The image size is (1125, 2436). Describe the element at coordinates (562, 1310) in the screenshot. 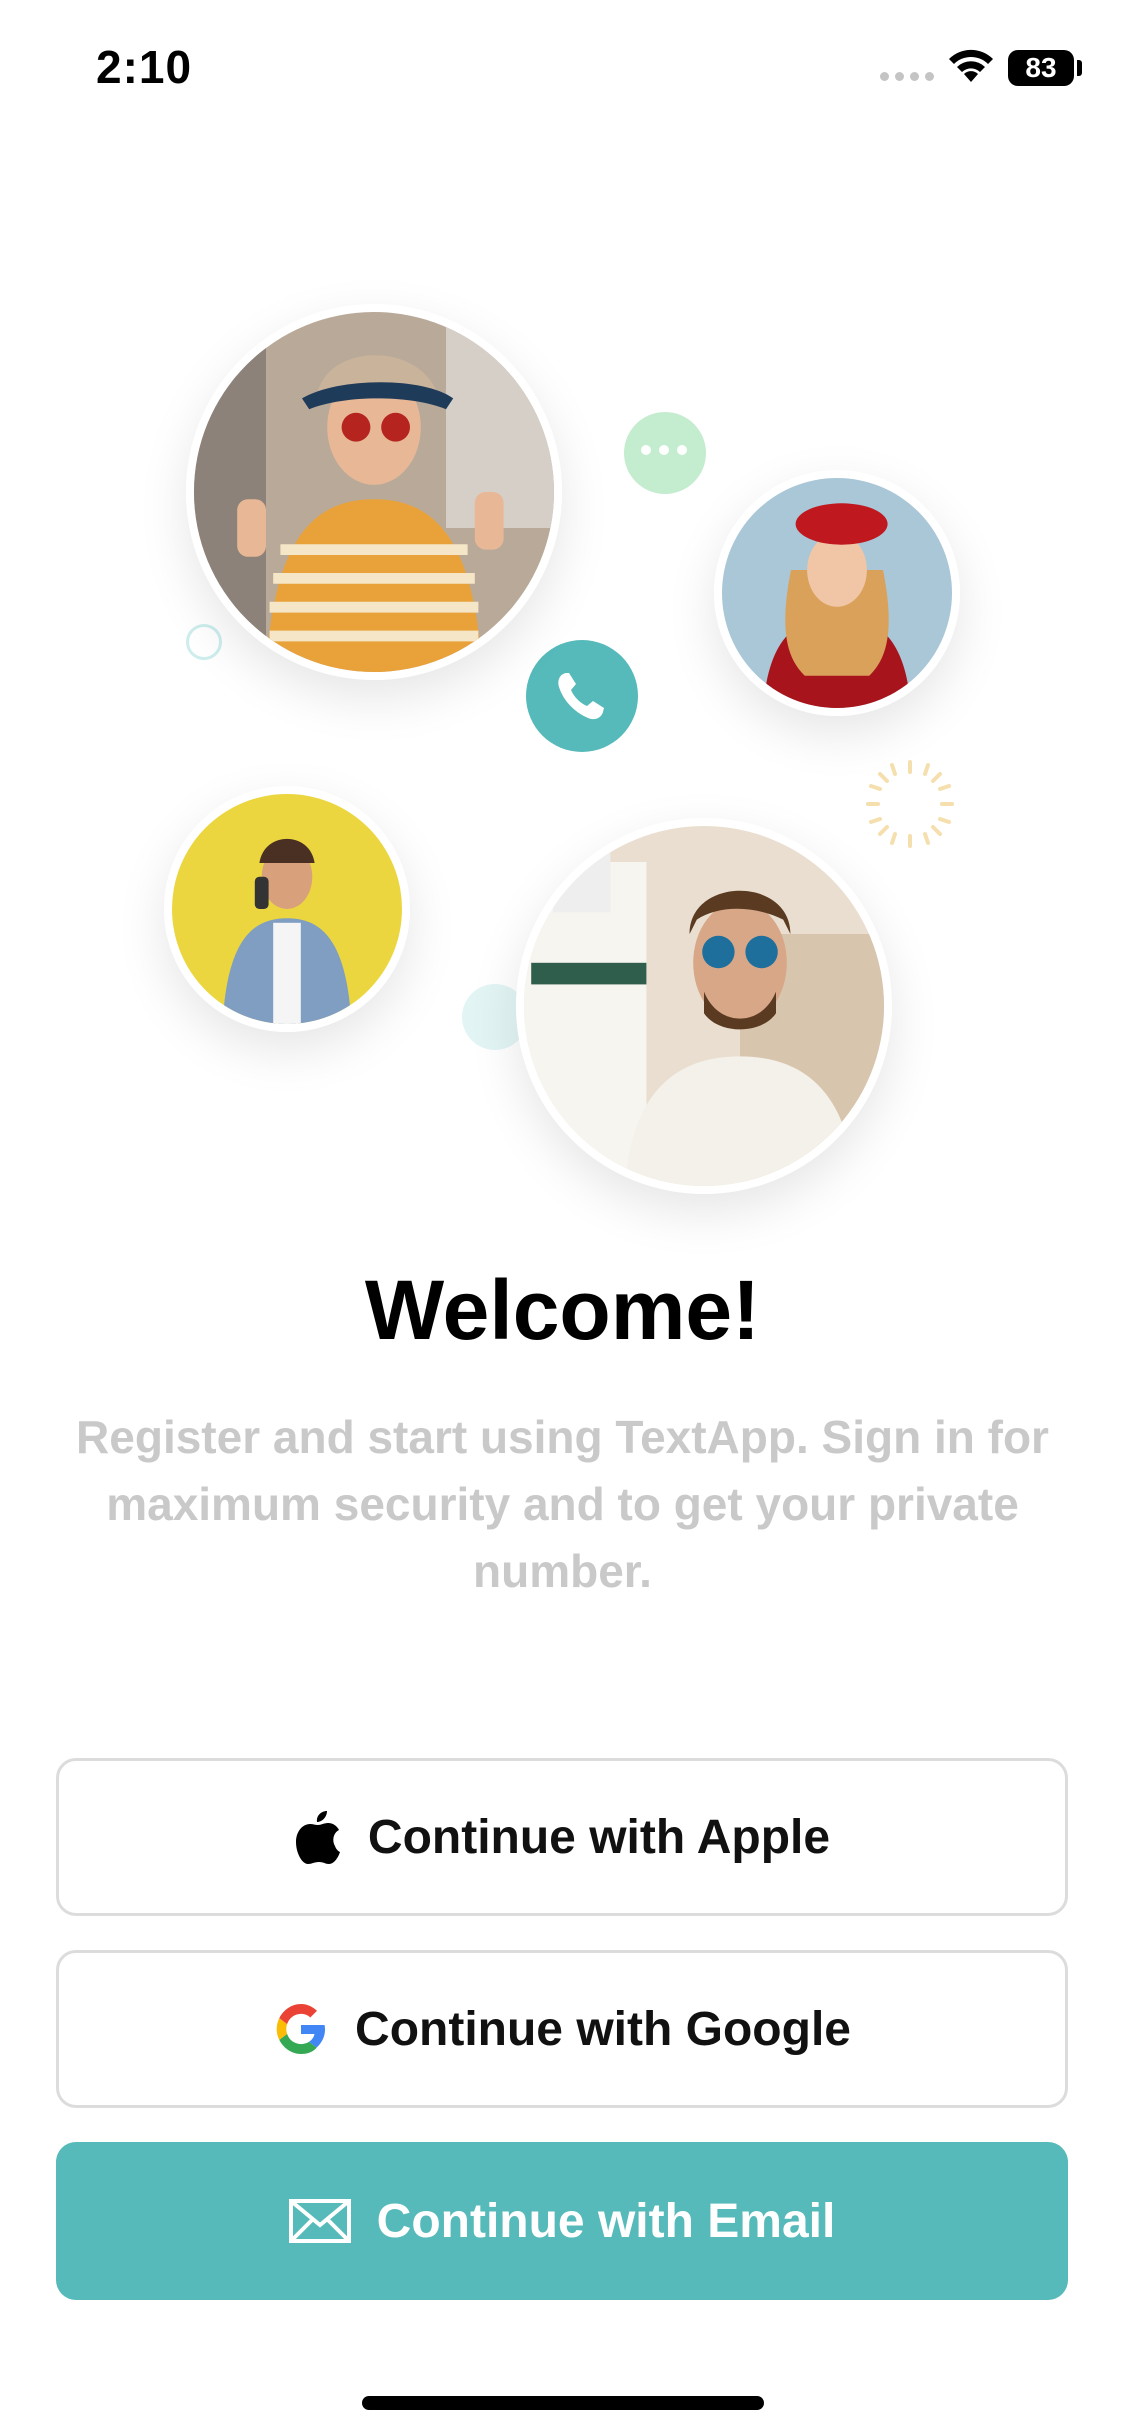

I see `page-title: Welcome!` at that location.